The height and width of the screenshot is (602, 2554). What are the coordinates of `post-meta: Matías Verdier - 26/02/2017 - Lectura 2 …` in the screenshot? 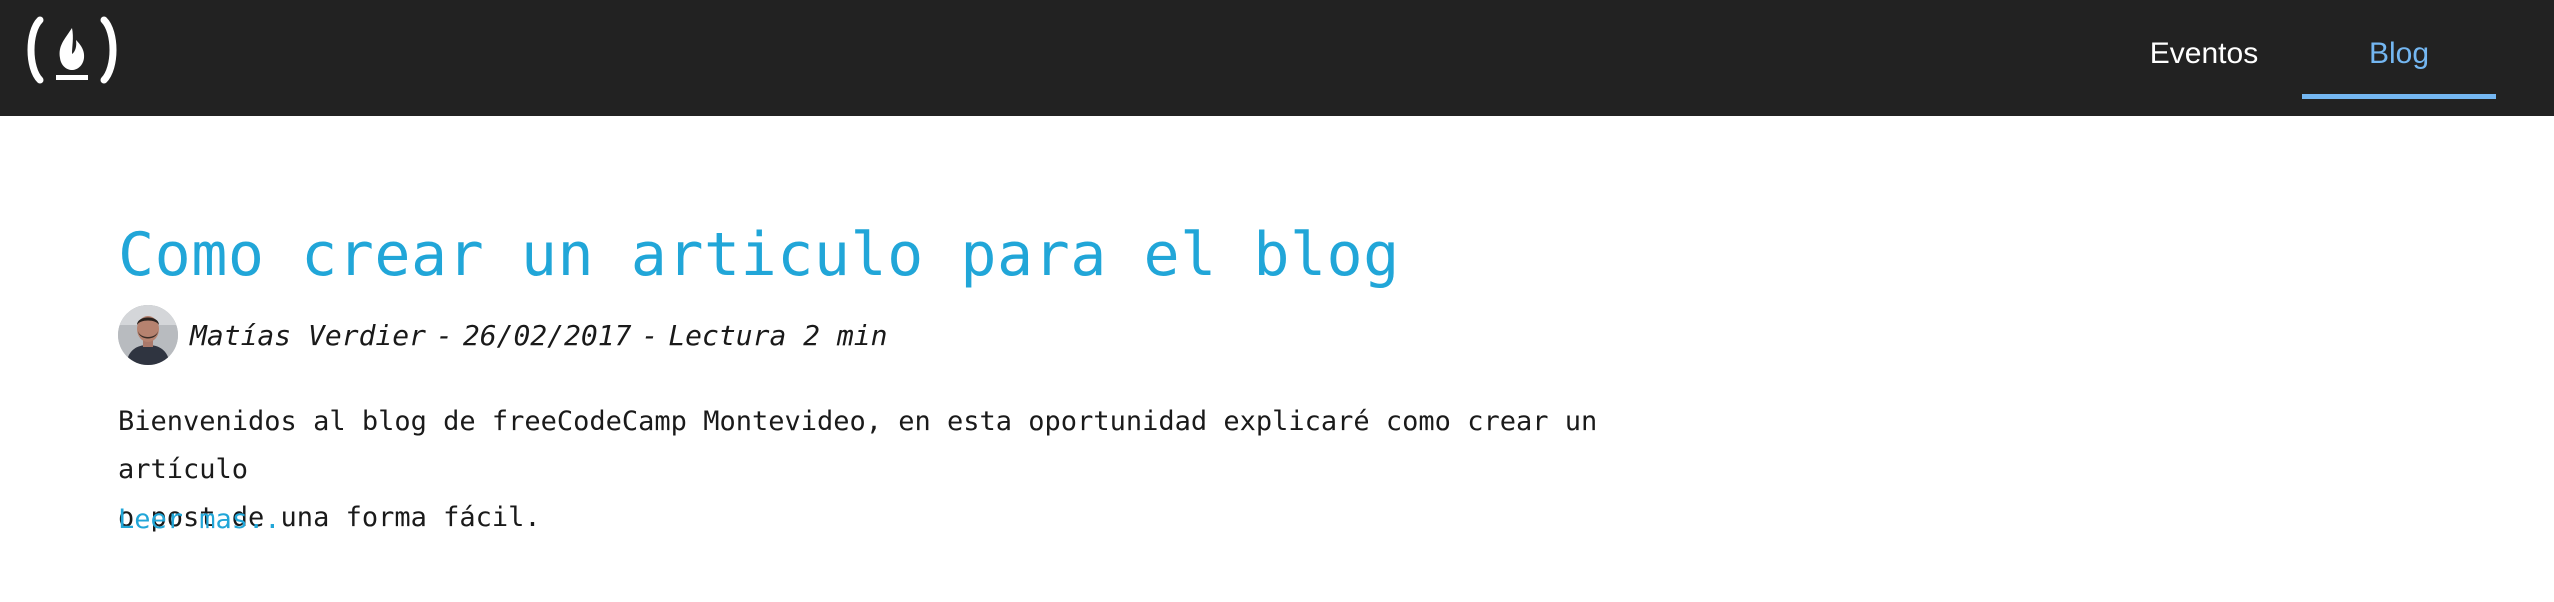 It's located at (502, 335).